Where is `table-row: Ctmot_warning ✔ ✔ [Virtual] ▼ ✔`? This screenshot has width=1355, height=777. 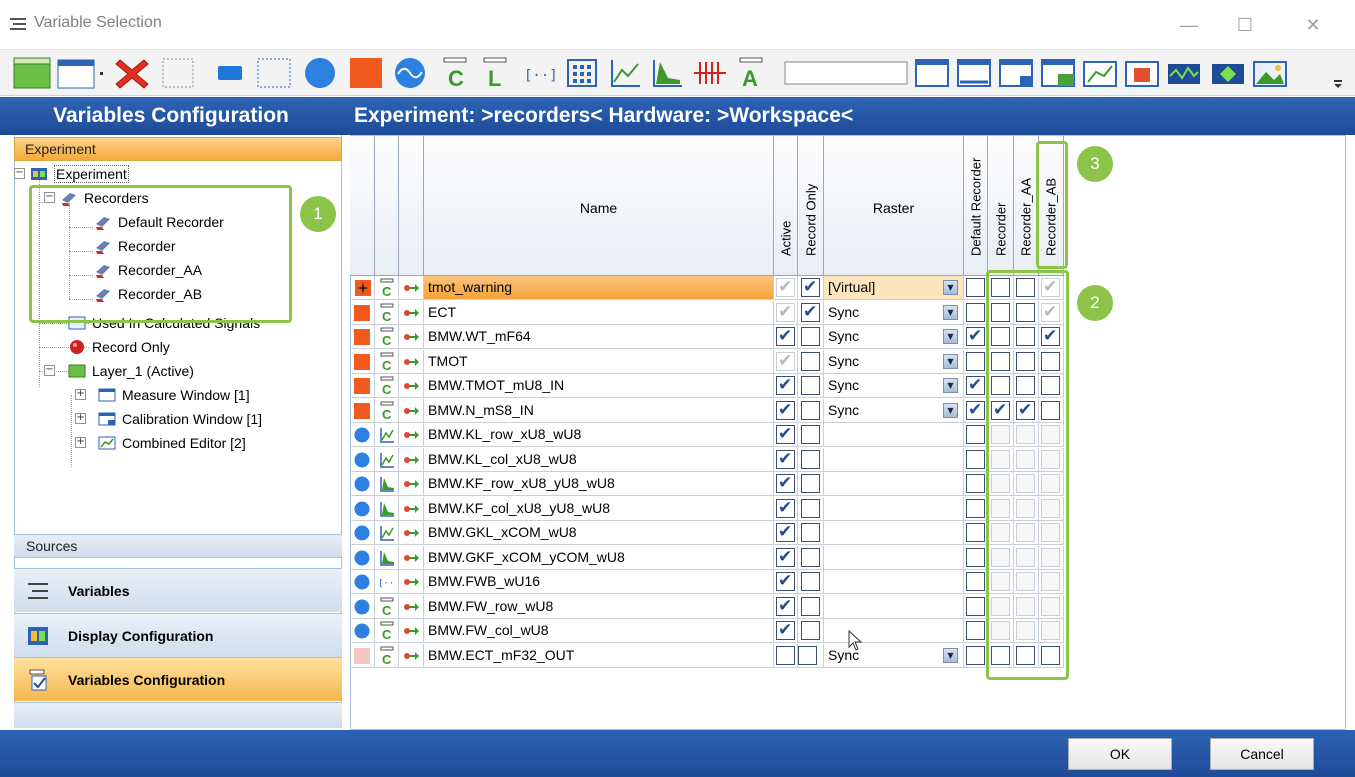 table-row: Ctmot_warning ✔ ✔ [Virtual] ▼ ✔ is located at coordinates (707, 288).